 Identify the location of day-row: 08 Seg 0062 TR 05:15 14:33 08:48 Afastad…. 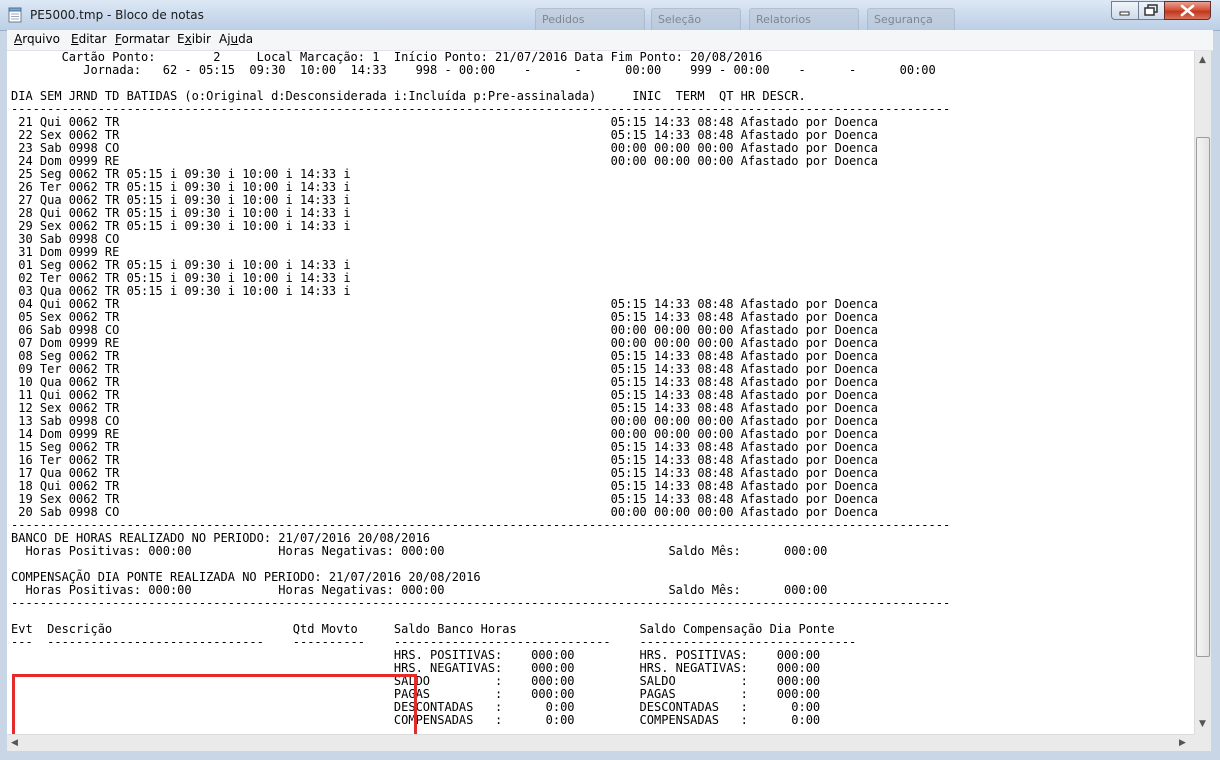
(444, 356).